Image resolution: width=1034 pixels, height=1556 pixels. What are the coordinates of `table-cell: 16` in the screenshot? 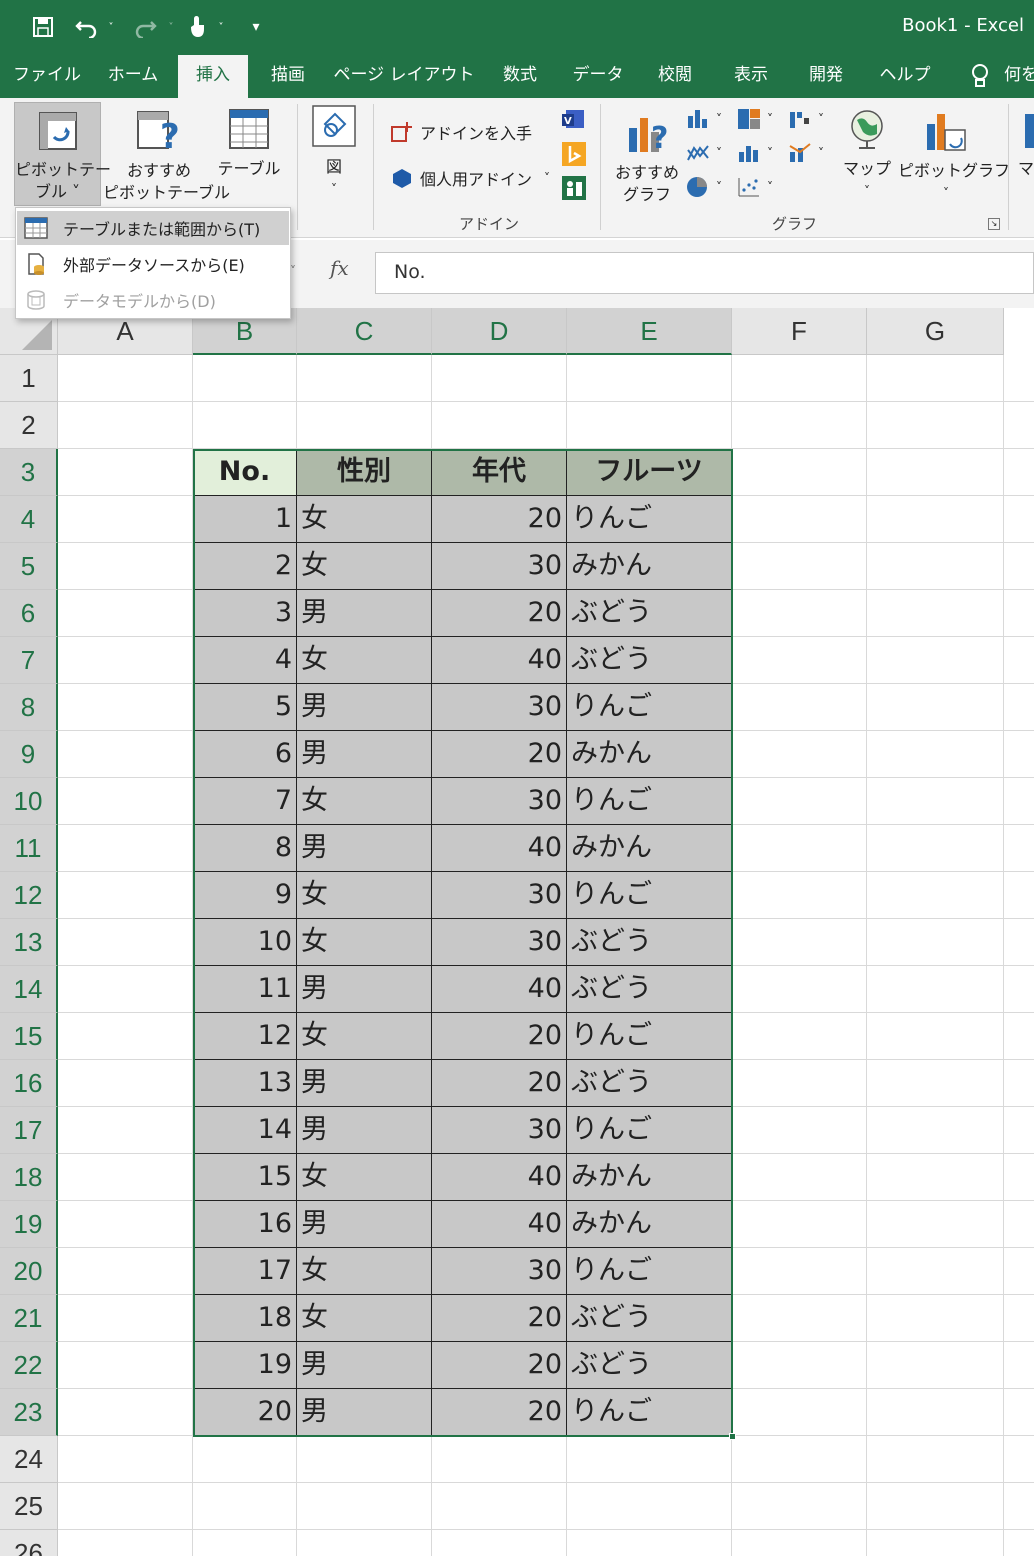 It's located at (245, 1224).